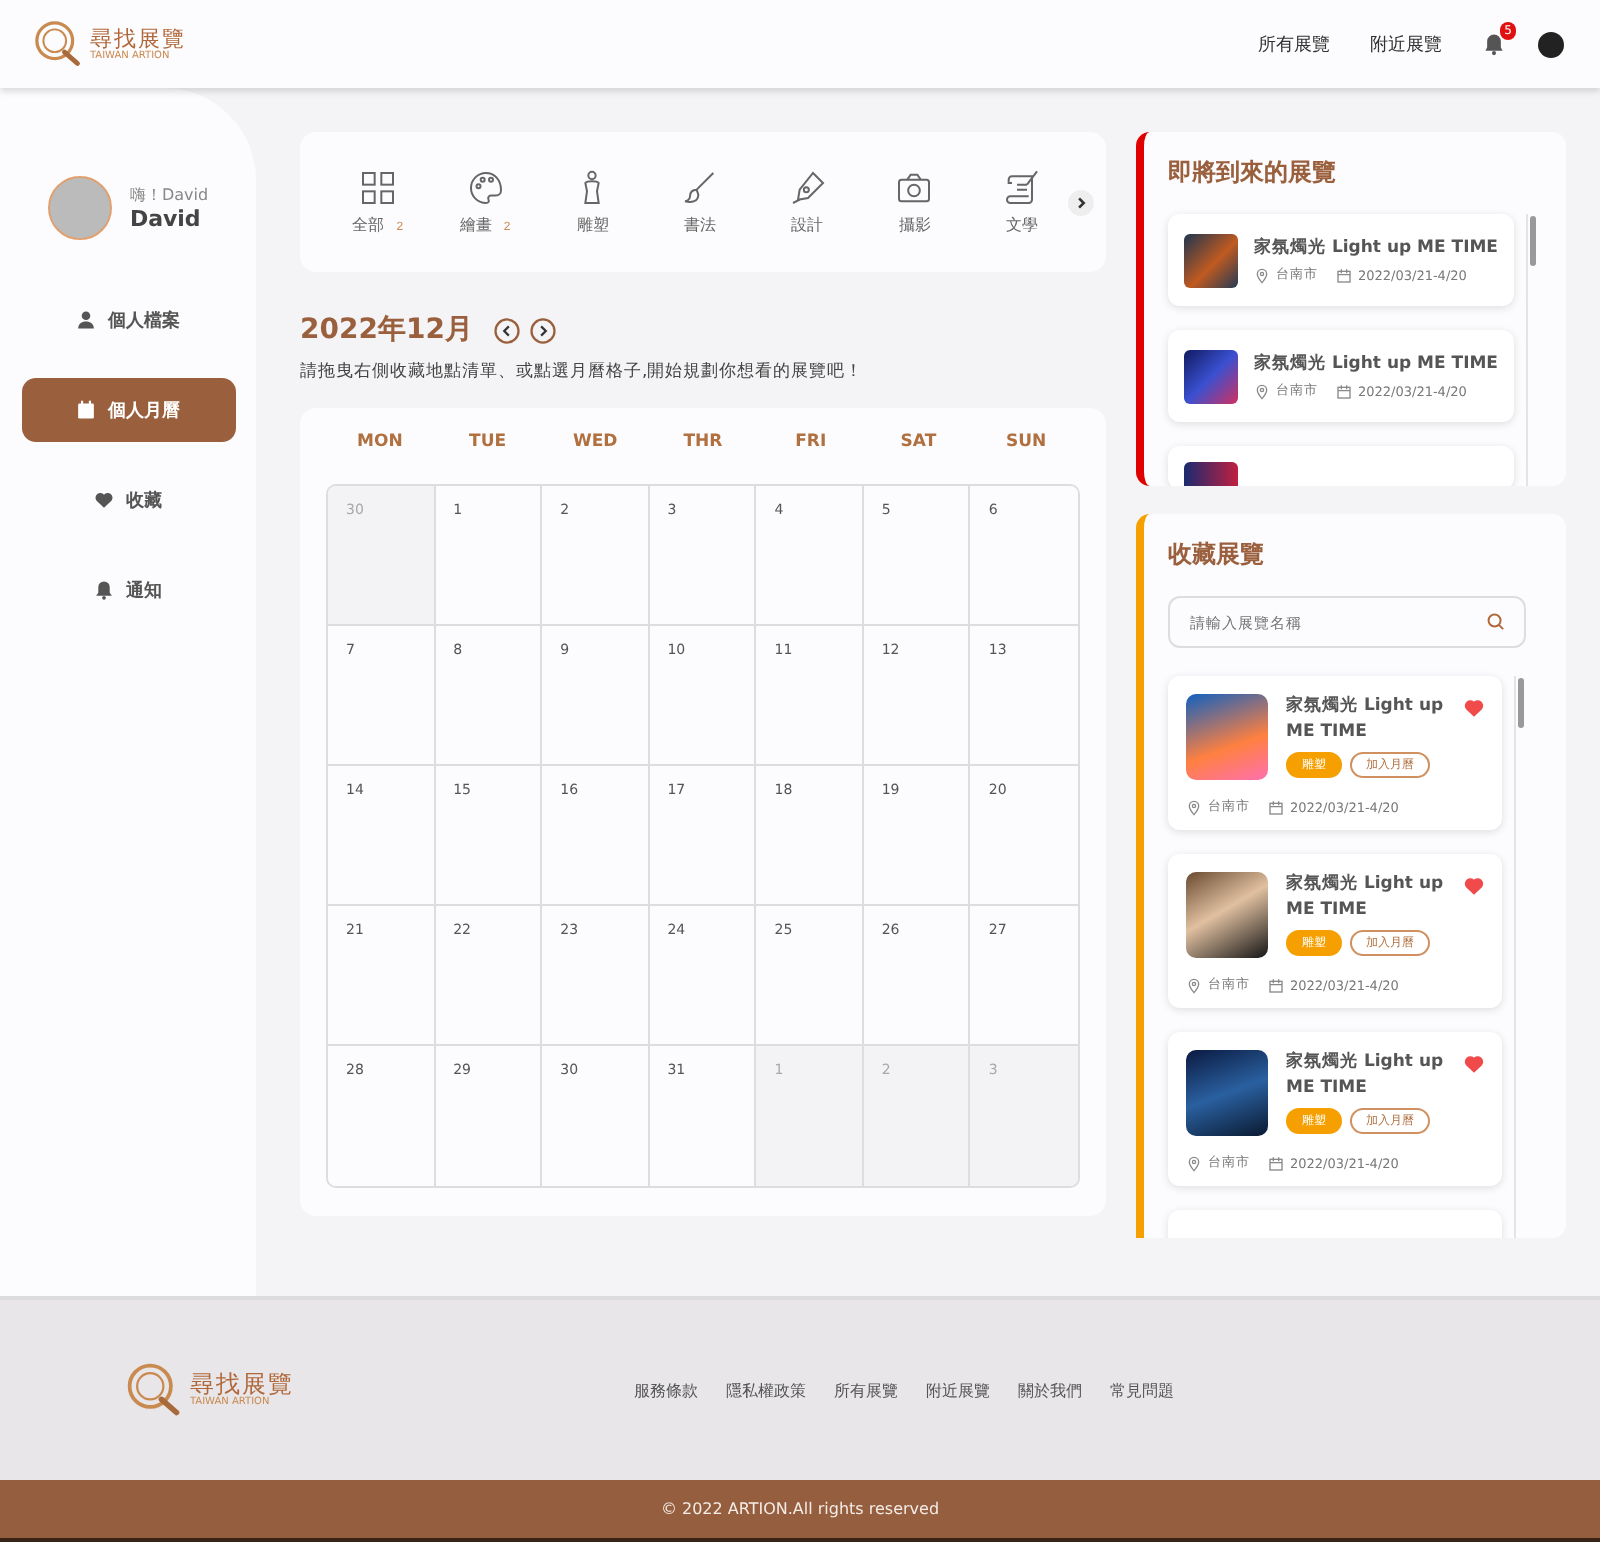  I want to click on category-tab: 攝影, so click(915, 202).